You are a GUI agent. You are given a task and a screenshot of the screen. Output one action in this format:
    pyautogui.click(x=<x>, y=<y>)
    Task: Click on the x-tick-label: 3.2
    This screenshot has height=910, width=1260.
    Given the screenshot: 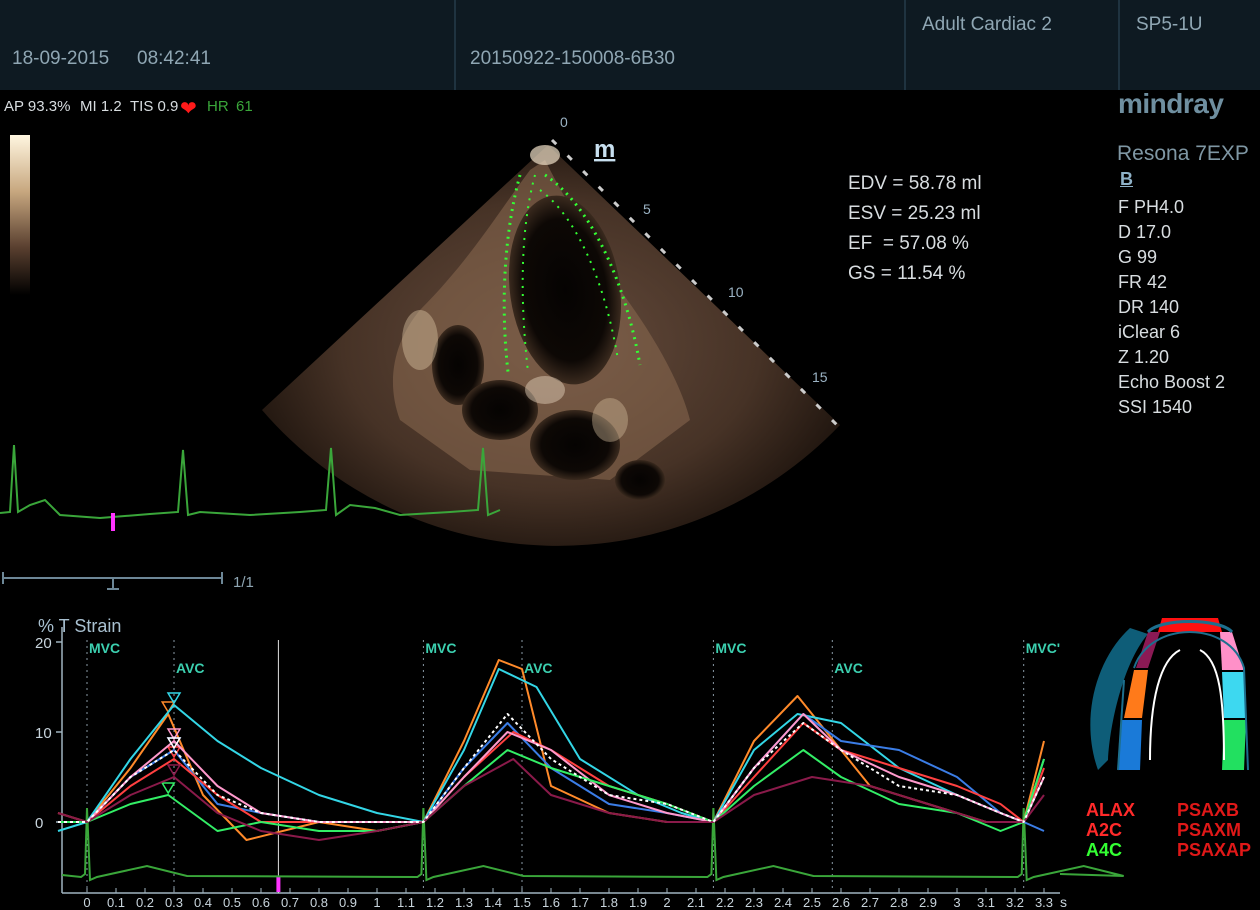 What is the action you would take?
    pyautogui.click(x=1015, y=902)
    